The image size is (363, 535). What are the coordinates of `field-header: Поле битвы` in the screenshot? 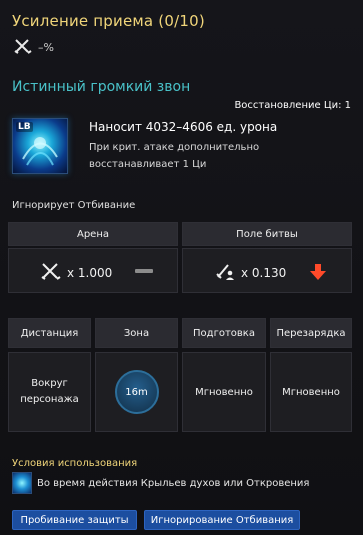 It's located at (267, 234).